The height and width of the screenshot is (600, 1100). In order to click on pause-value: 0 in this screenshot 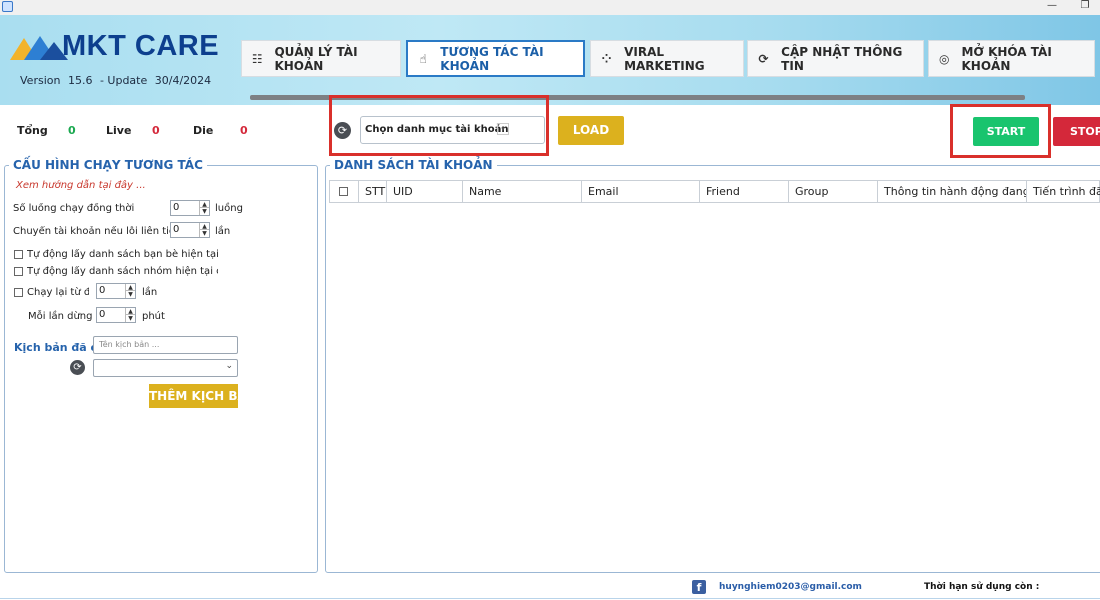, I will do `click(102, 314)`.